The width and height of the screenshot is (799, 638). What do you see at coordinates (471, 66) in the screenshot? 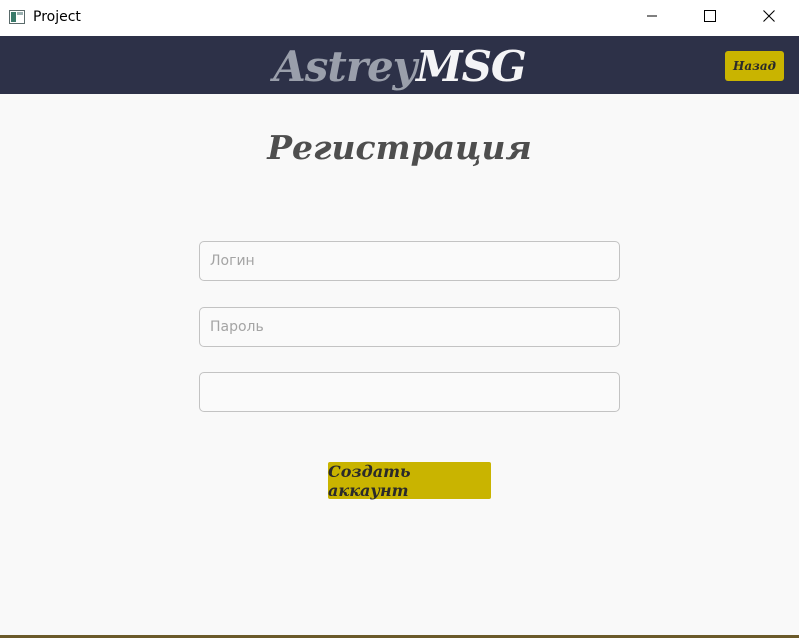
I see `logo-part-msg: MSG` at bounding box center [471, 66].